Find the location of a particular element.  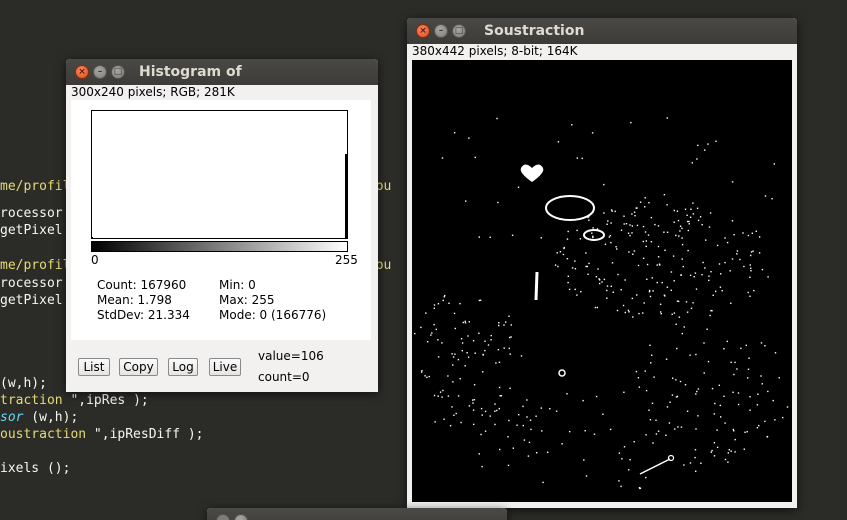

live-button: Live is located at coordinates (225, 367).